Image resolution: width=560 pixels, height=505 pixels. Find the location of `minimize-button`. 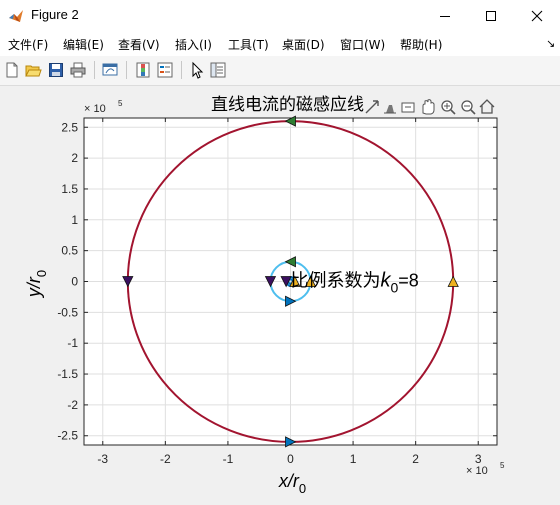

minimize-button is located at coordinates (445, 15).